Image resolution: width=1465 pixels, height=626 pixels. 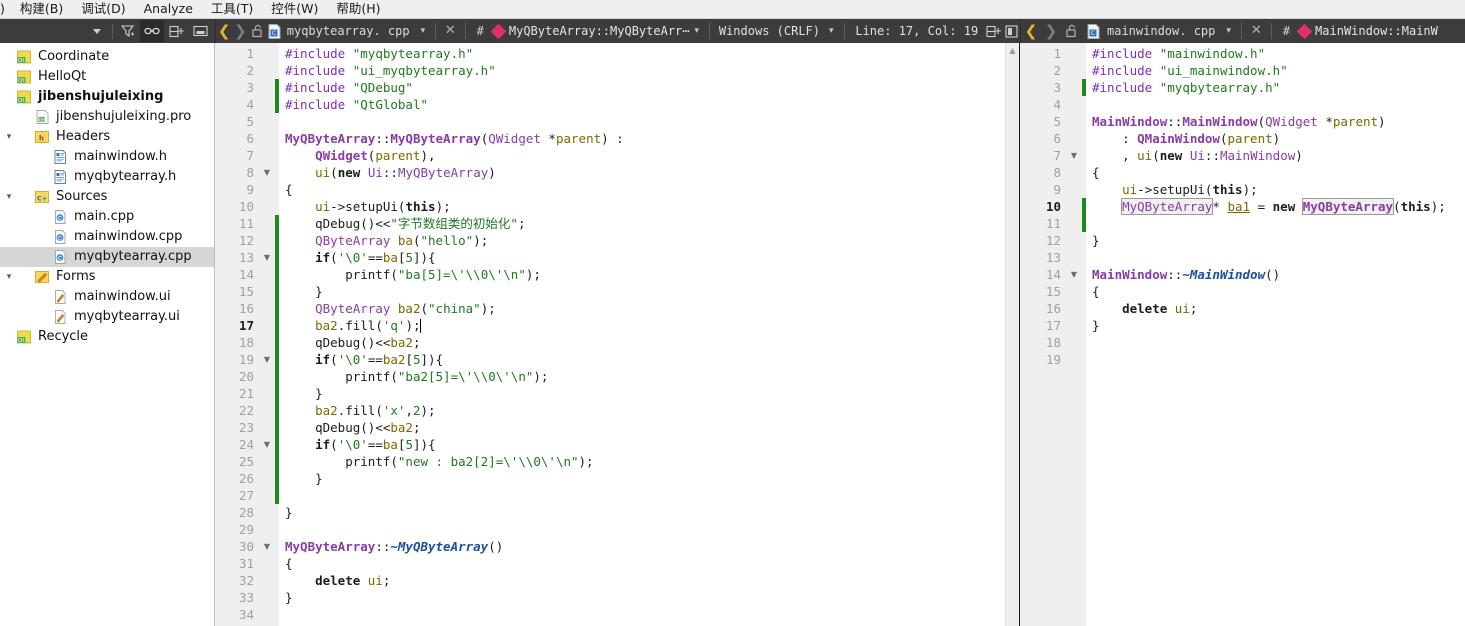 What do you see at coordinates (294, 9) in the screenshot?
I see `menu-item-widgets: 控件(W)` at bounding box center [294, 9].